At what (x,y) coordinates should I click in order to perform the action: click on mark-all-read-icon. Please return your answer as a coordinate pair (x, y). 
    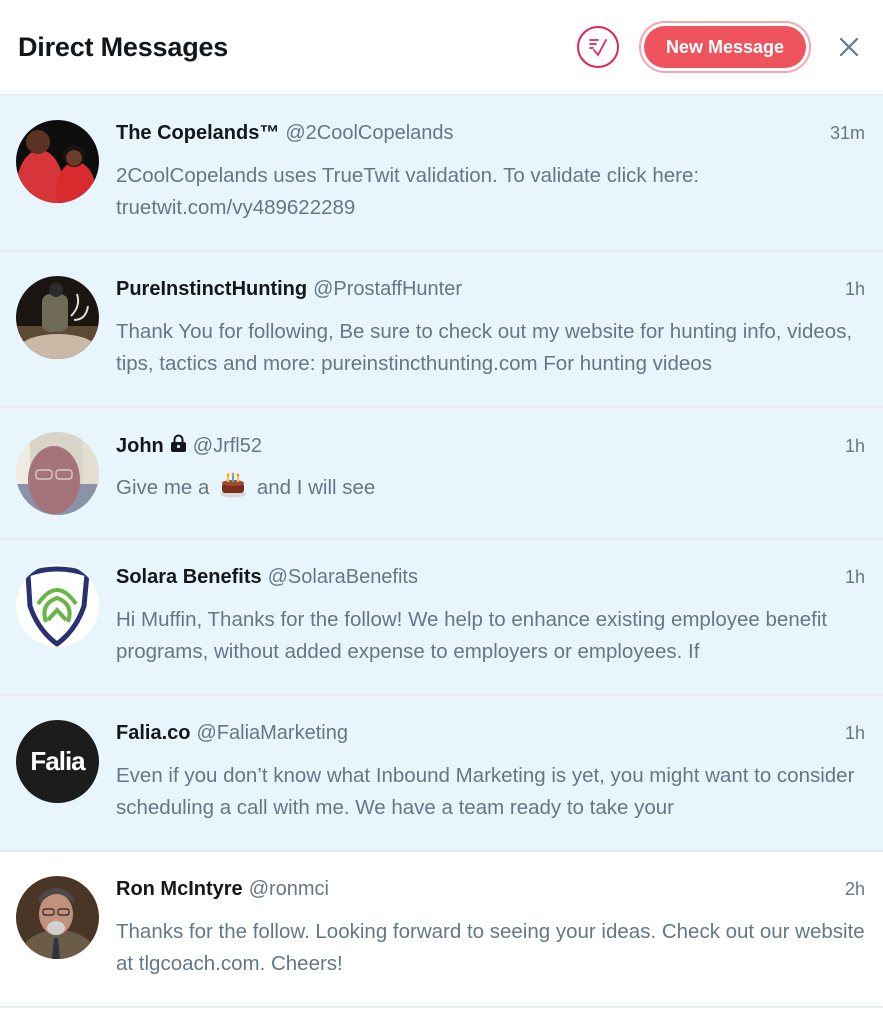
    Looking at the image, I should click on (598, 47).